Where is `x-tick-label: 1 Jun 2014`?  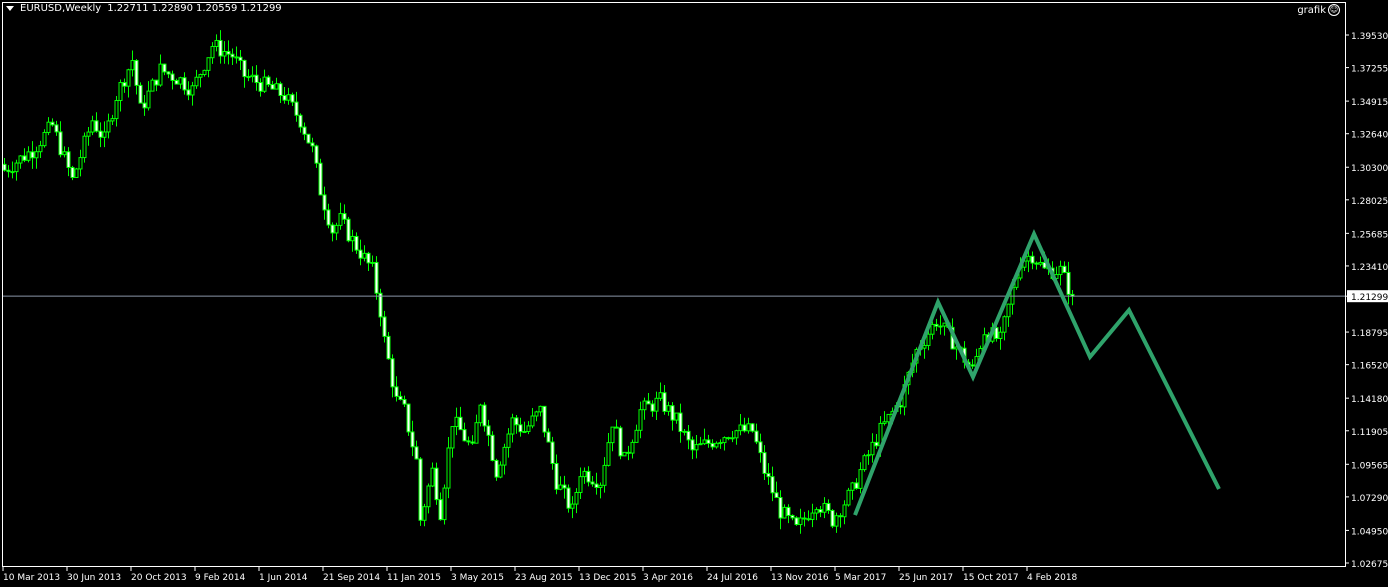 x-tick-label: 1 Jun 2014 is located at coordinates (283, 578).